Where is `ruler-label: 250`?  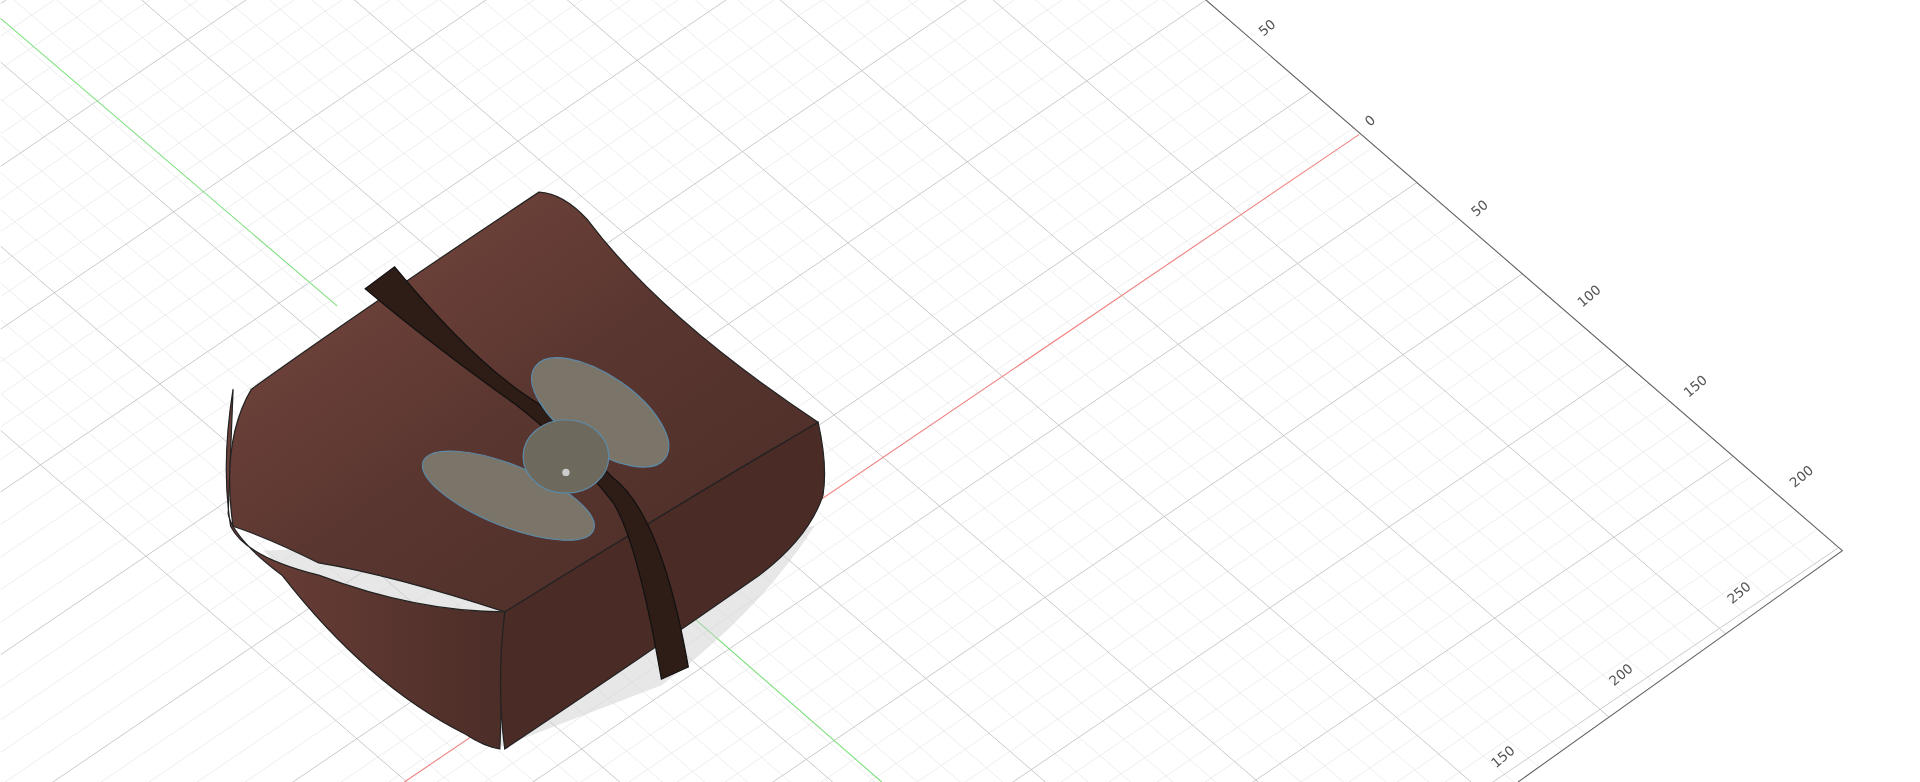 ruler-label: 250 is located at coordinates (1739, 592).